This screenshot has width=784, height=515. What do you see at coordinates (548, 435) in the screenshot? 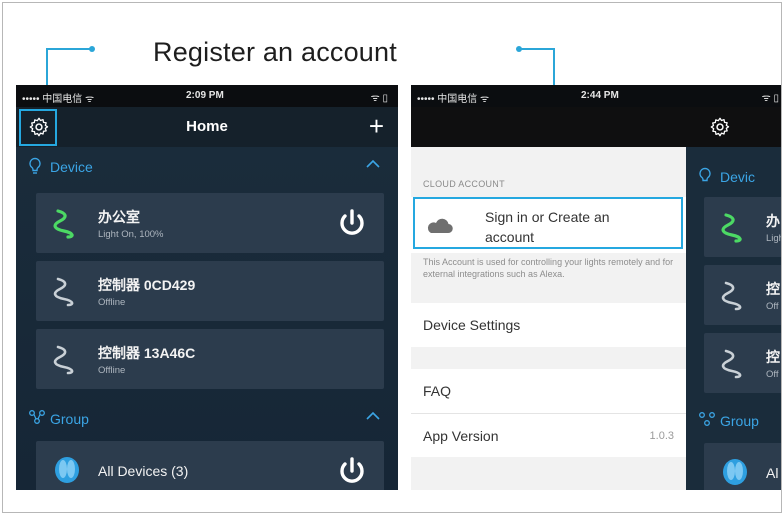
I see `app-version-row: App Version 1.0.3` at bounding box center [548, 435].